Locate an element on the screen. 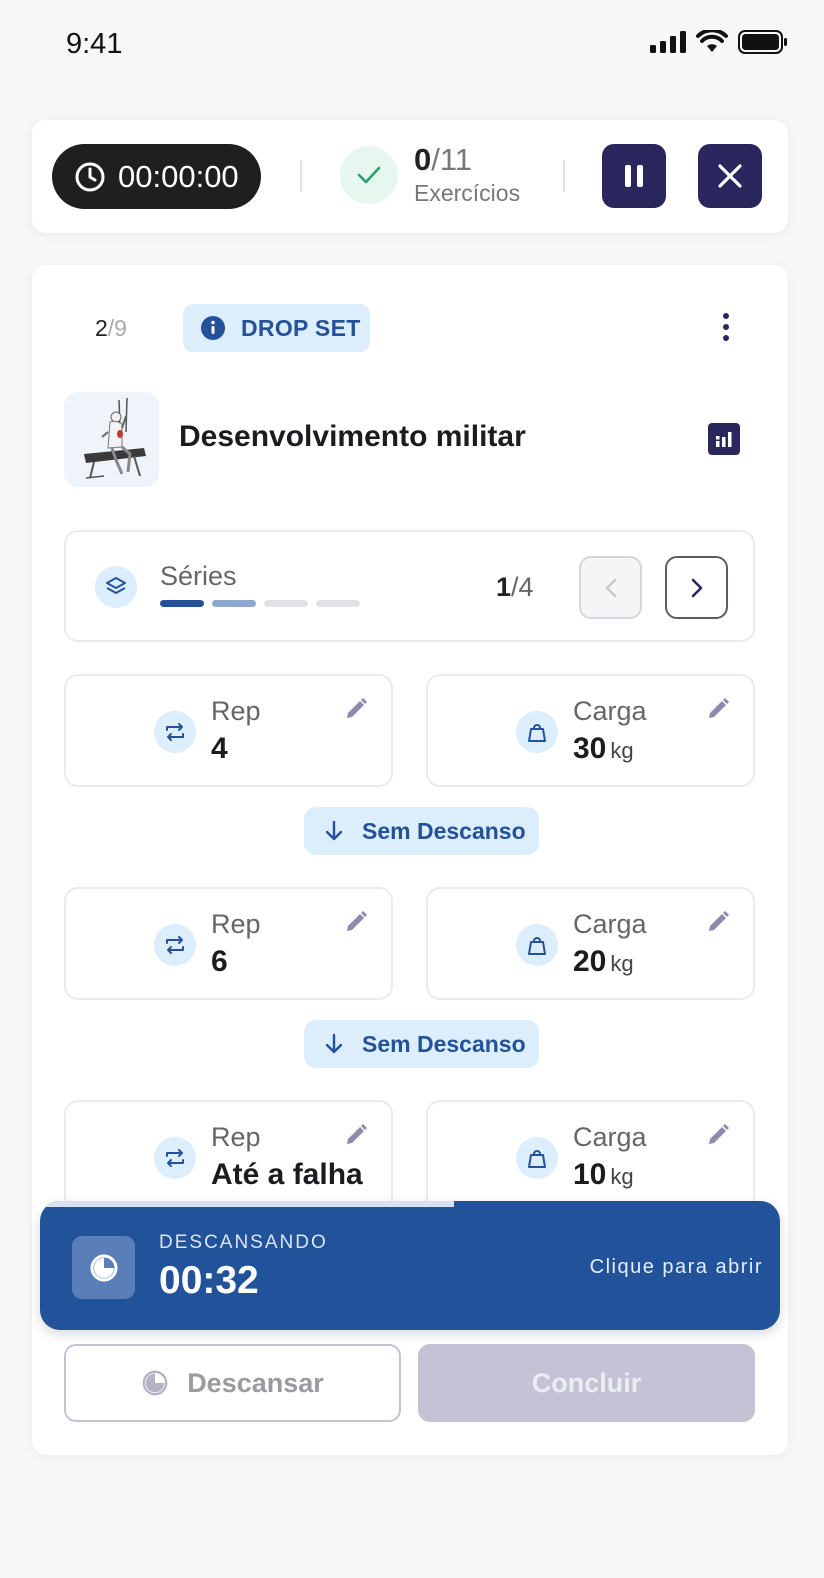  rest-label: DESCANSANDO is located at coordinates (243, 1242).